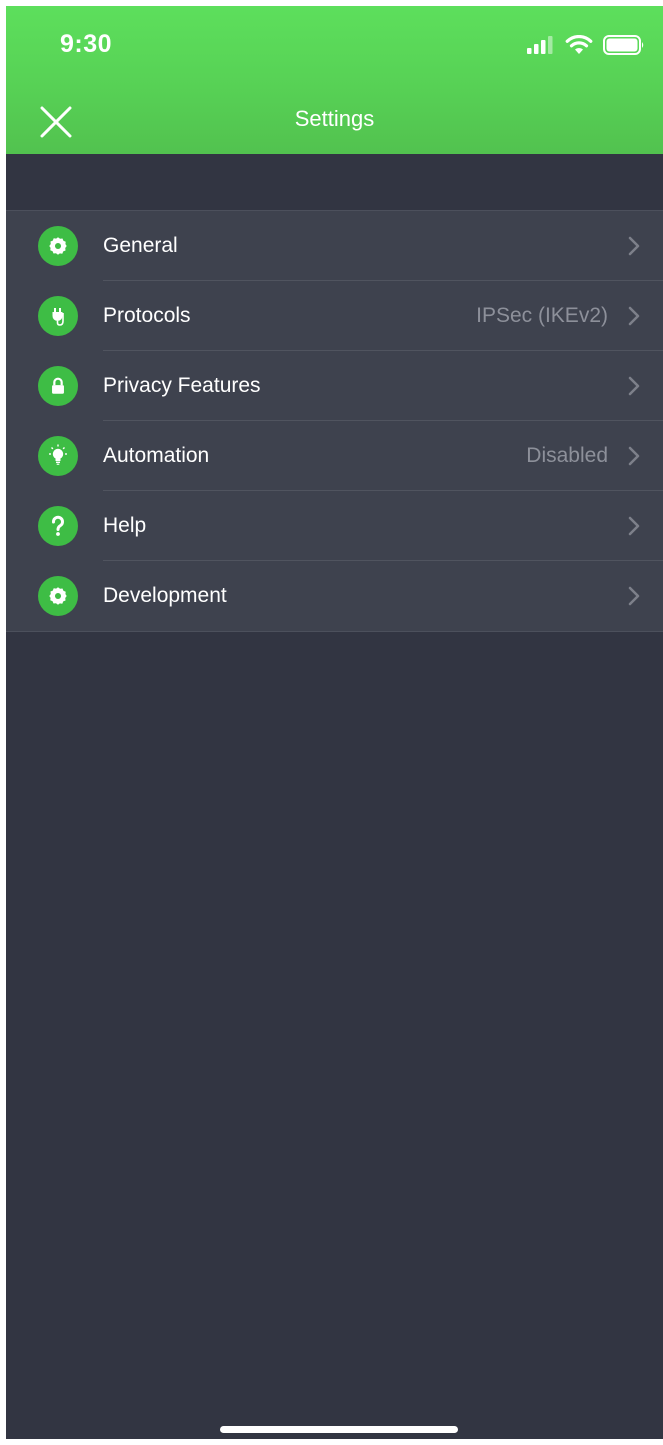  Describe the element at coordinates (334, 526) in the screenshot. I see `settings-row-help: Help` at that location.